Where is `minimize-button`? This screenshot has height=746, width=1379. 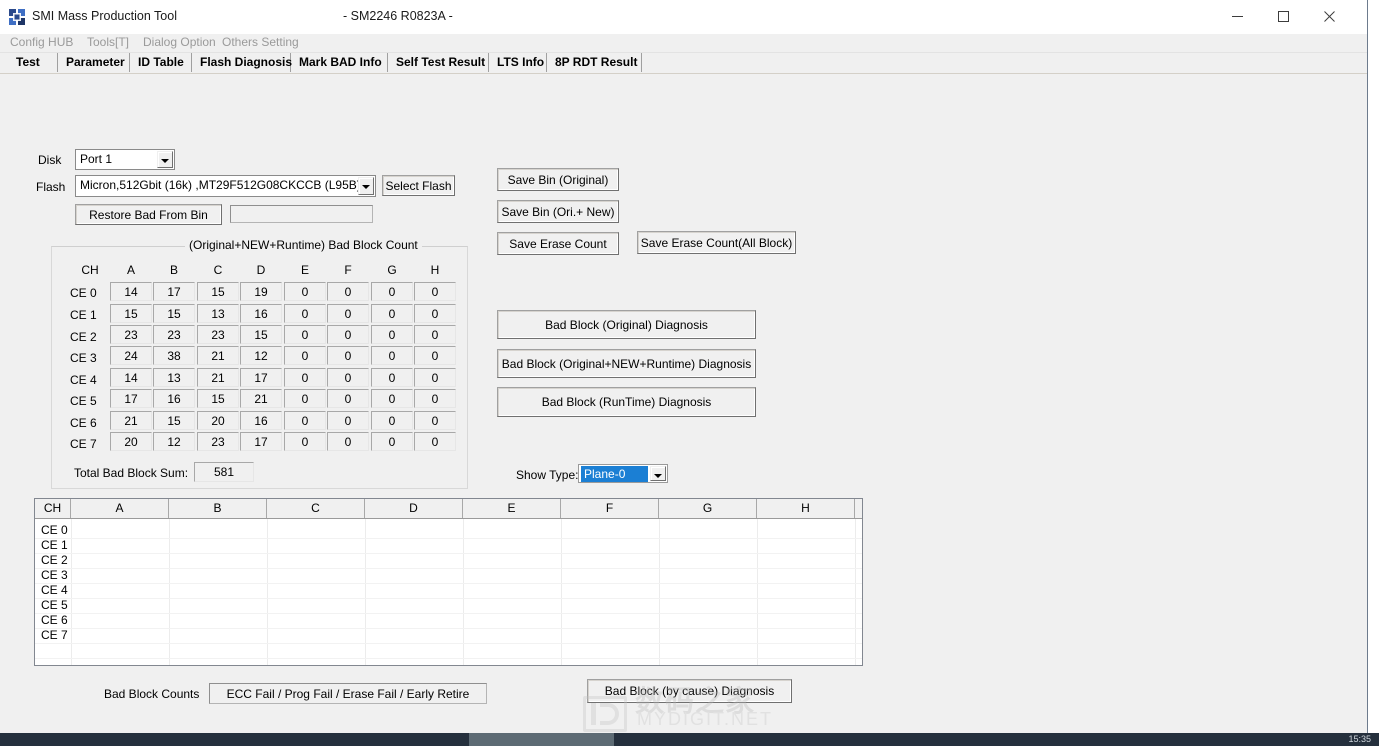
minimize-button is located at coordinates (1237, 16).